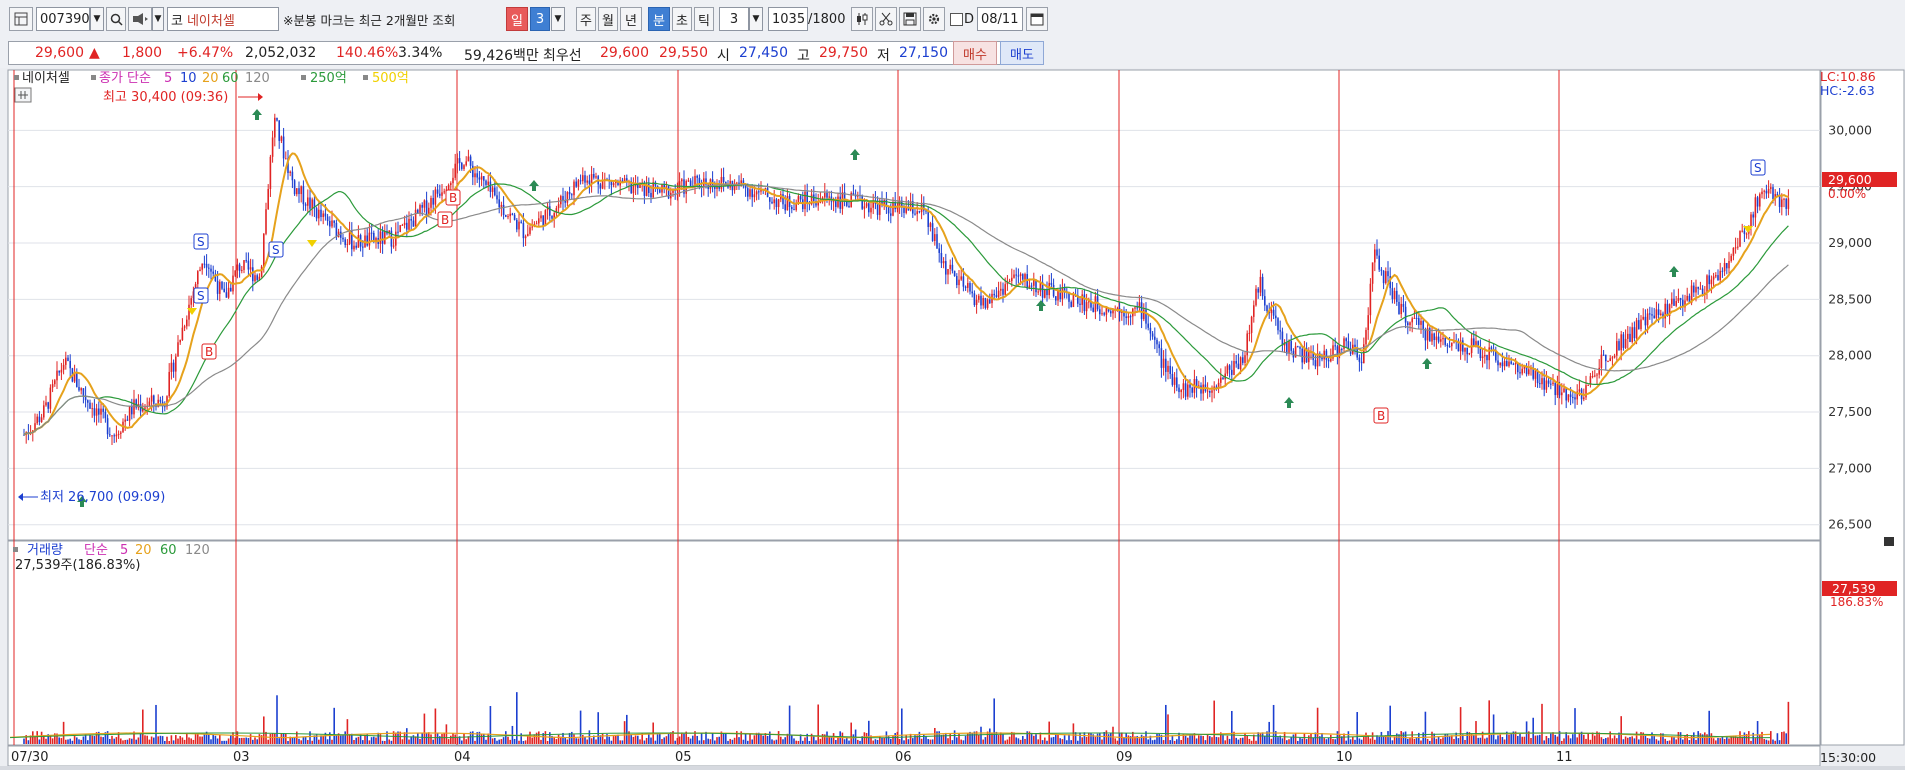  Describe the element at coordinates (140, 19) in the screenshot. I see `prev-stock-icon` at that location.